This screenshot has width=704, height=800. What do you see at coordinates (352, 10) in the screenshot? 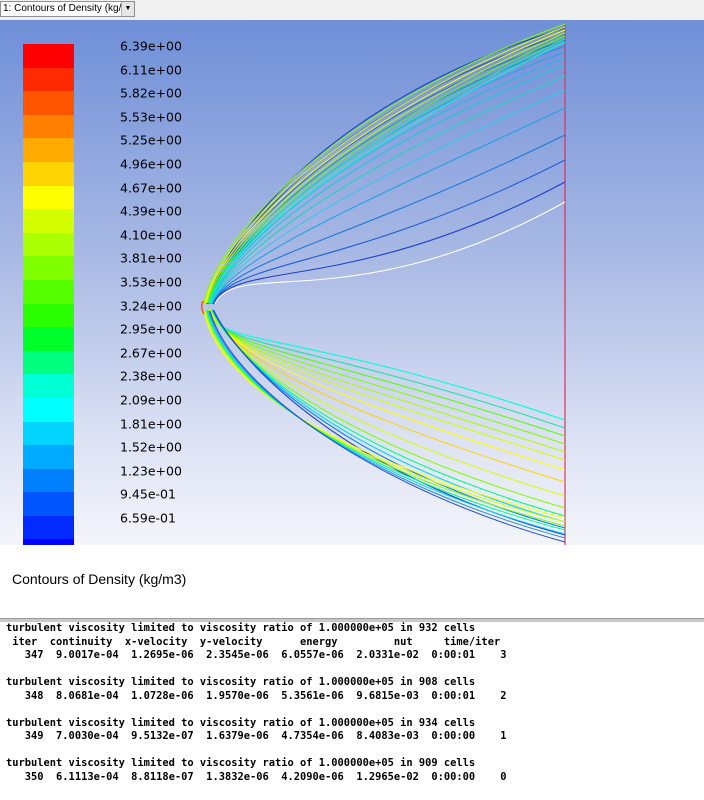
I see `graphics-toolbar: 1: Contours of Density (kg/m ▼` at bounding box center [352, 10].